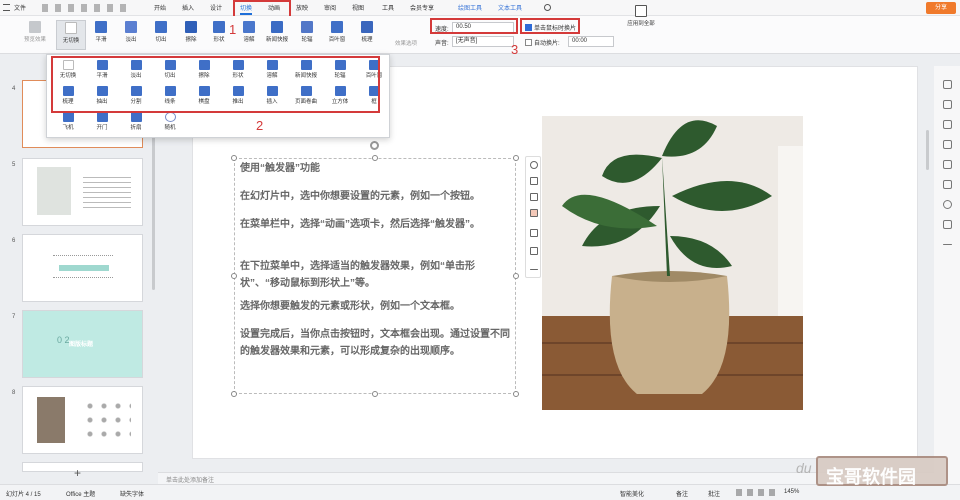 The height and width of the screenshot is (500, 960). Describe the element at coordinates (367, 35) in the screenshot. I see `ribbon-effect-11: 梳理` at that location.